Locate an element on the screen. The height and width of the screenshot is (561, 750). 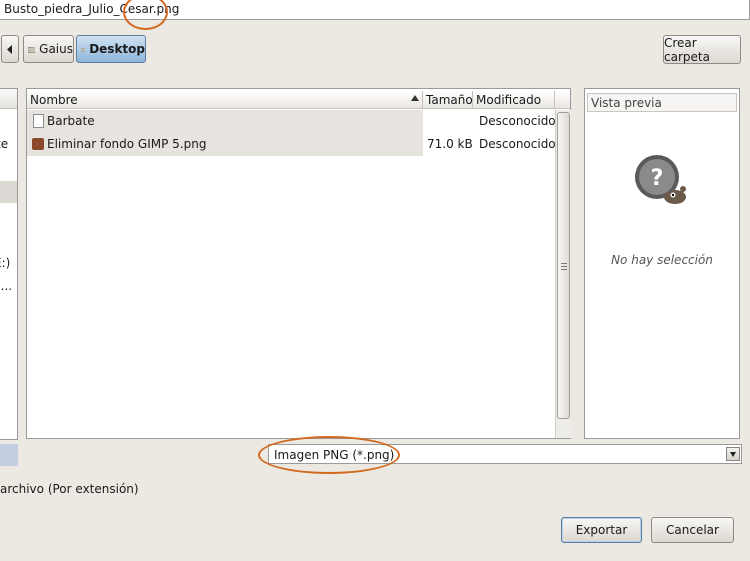
file-name: Eliminar fondo GIMP 5.png is located at coordinates (127, 144).